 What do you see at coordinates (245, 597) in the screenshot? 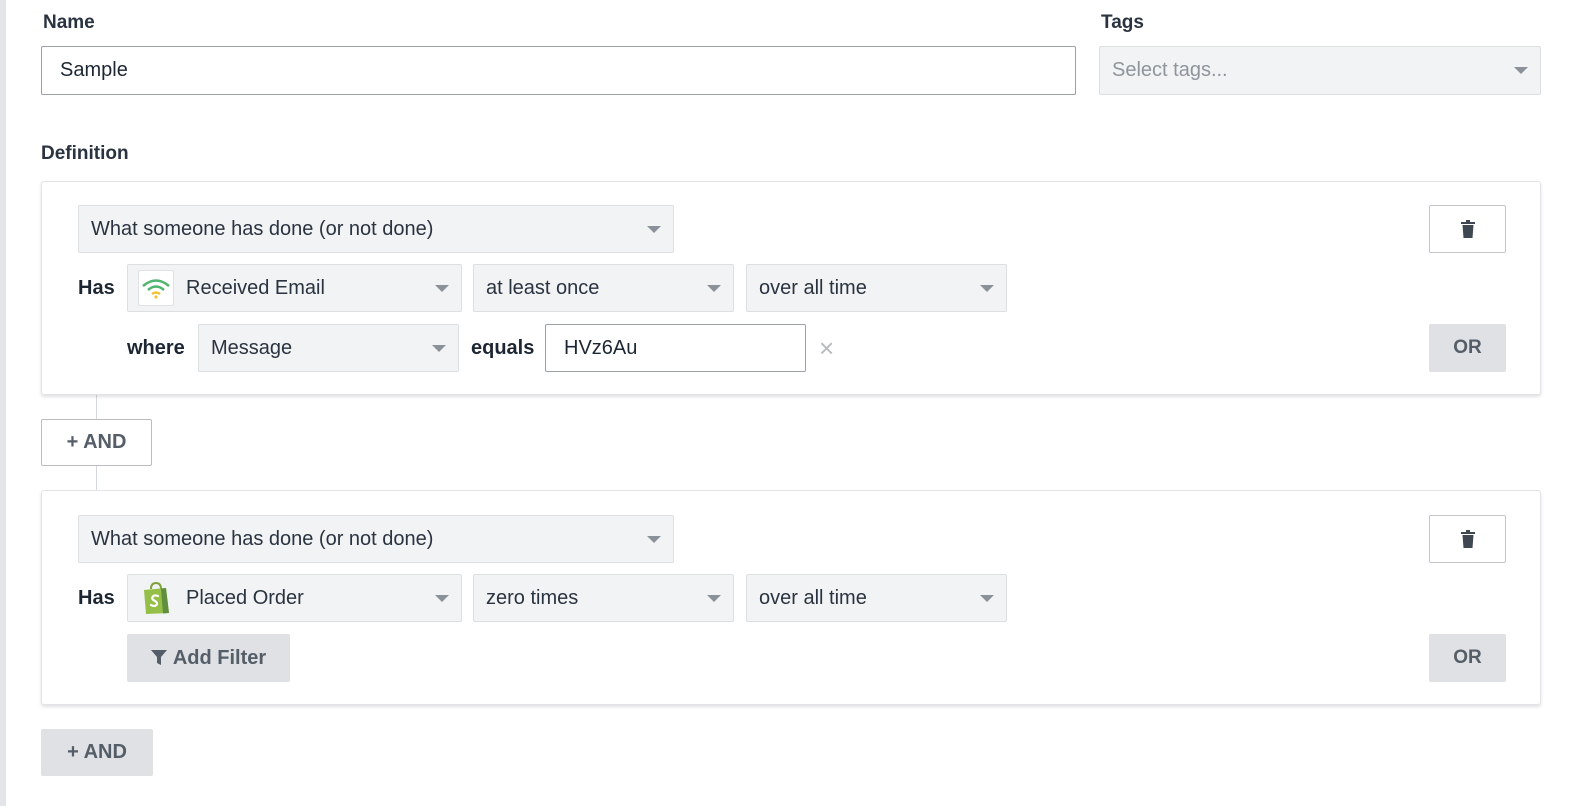
I see `metric-value: Placed Order` at bounding box center [245, 597].